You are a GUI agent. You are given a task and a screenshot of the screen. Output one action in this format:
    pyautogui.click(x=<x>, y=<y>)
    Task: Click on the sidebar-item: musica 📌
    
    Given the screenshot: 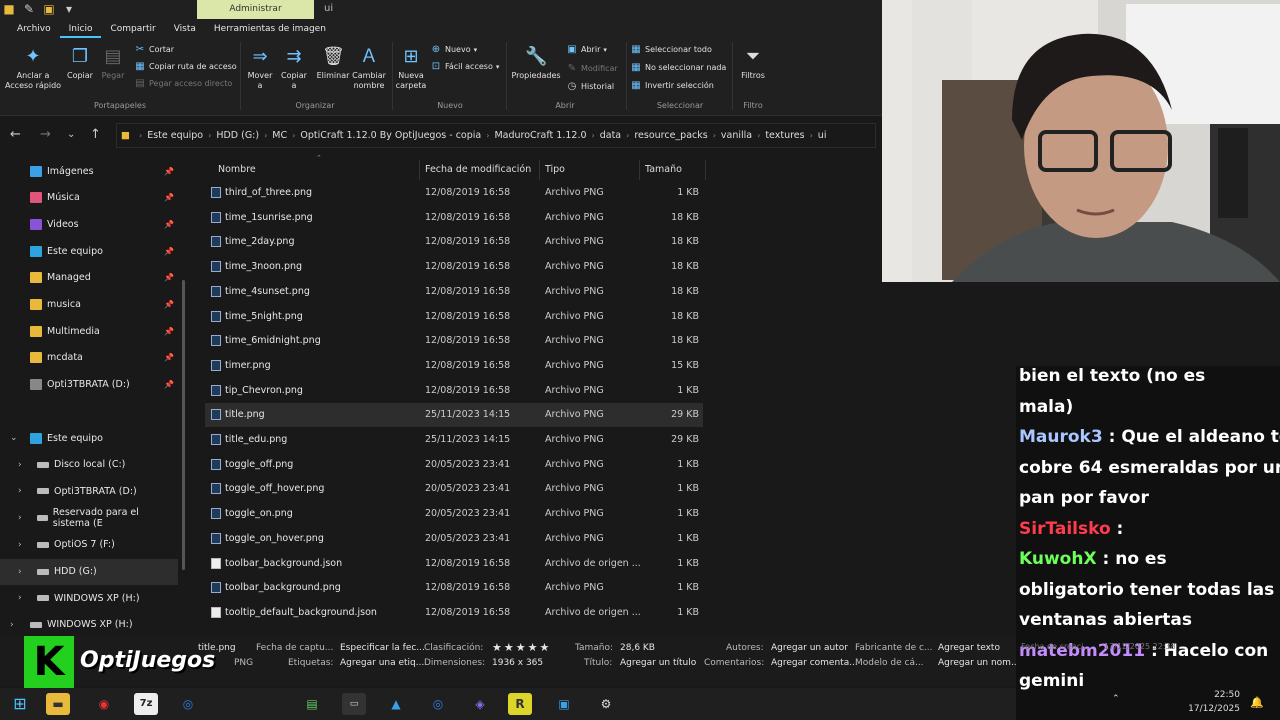 What is the action you would take?
    pyautogui.click(x=89, y=305)
    